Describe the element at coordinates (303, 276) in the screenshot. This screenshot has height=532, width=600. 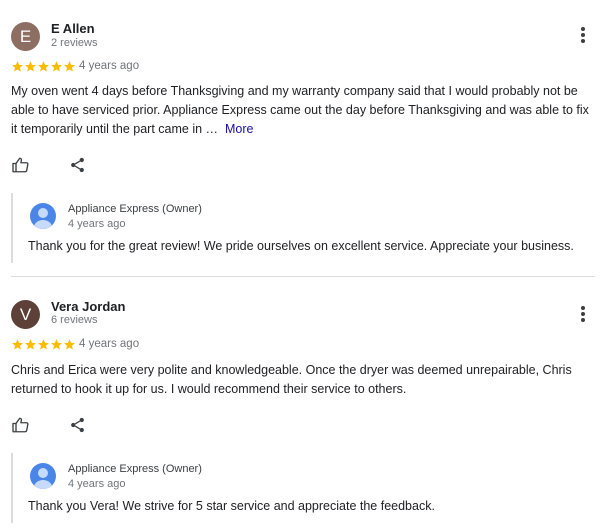
I see `divider` at that location.